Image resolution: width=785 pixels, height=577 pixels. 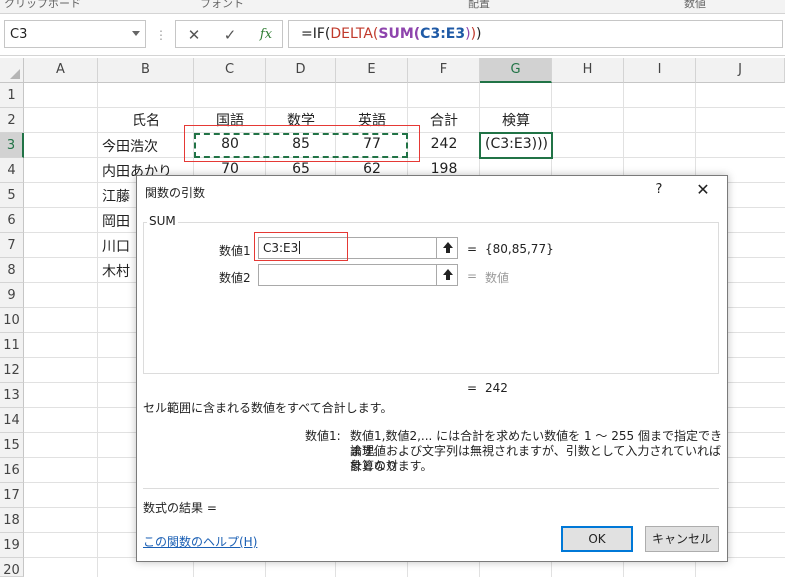 What do you see at coordinates (12, 120) in the screenshot?
I see `row-header-2: 2` at bounding box center [12, 120].